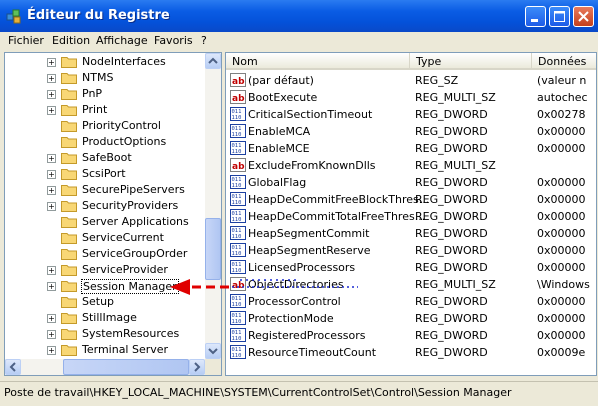 This screenshot has height=406, width=598. I want to click on close-button, so click(583, 16).